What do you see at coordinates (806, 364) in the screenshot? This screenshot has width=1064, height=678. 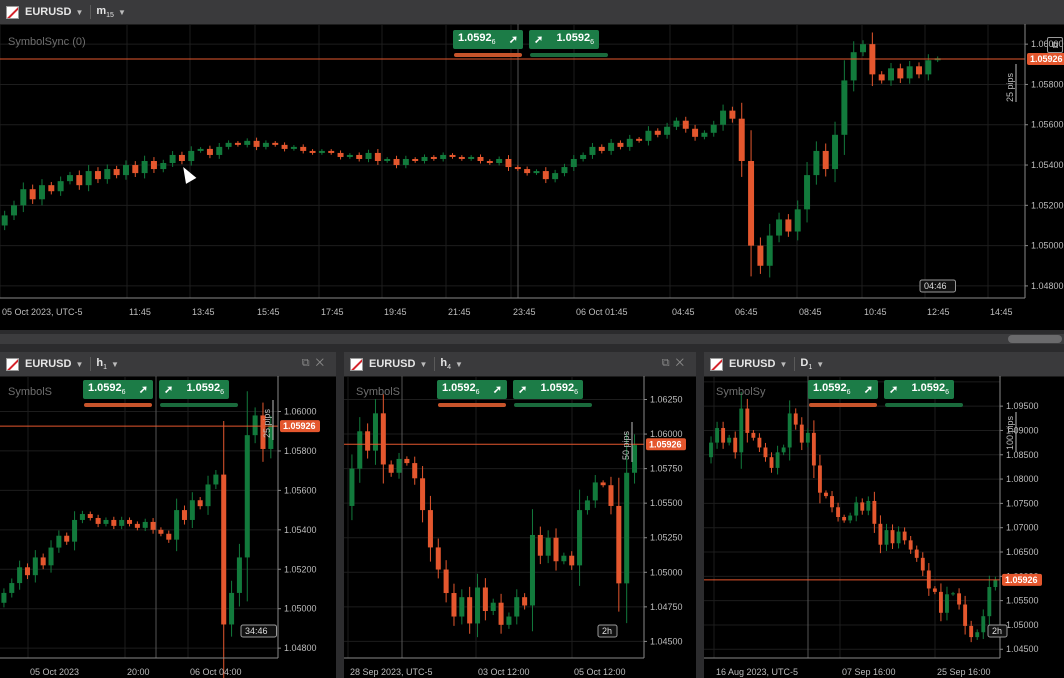 I see `timeframe-label: D1` at bounding box center [806, 364].